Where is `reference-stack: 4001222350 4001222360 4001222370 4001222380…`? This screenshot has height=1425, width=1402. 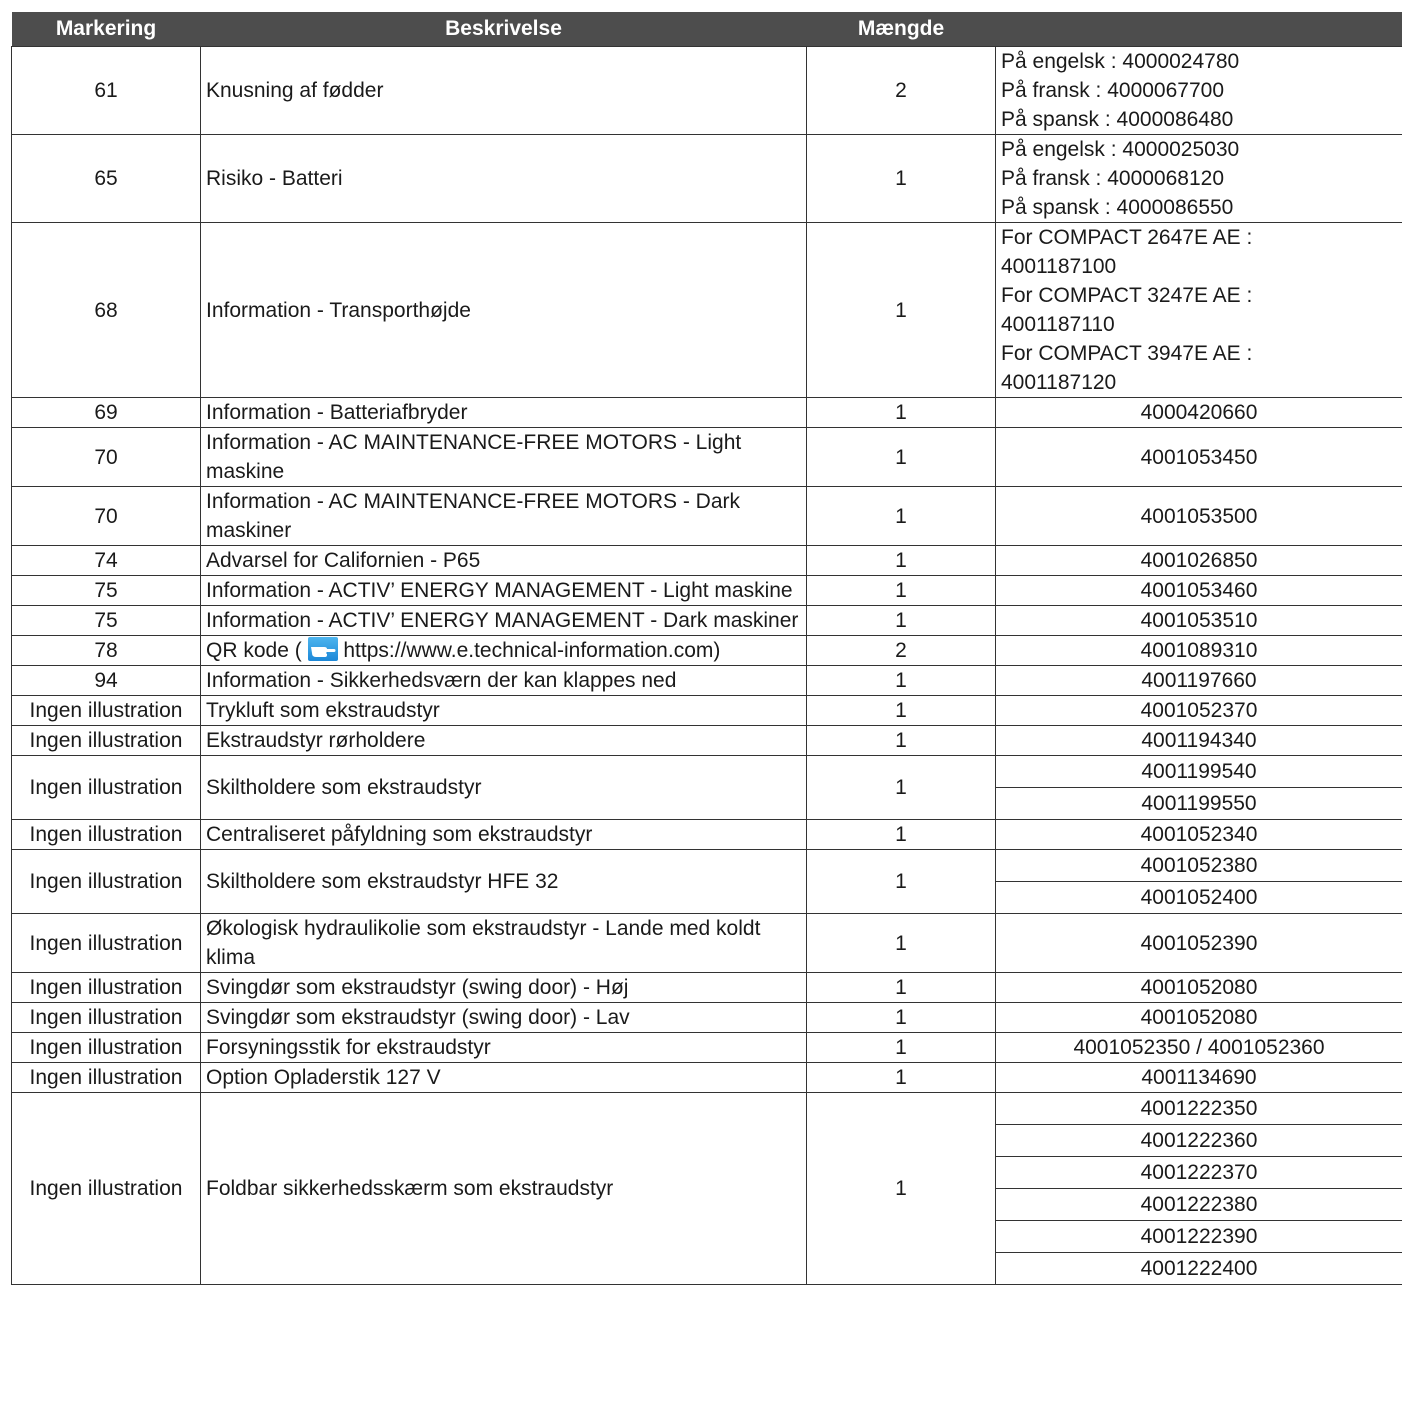 reference-stack: 4001222350 4001222360 4001222370 4001222380… is located at coordinates (1199, 1188).